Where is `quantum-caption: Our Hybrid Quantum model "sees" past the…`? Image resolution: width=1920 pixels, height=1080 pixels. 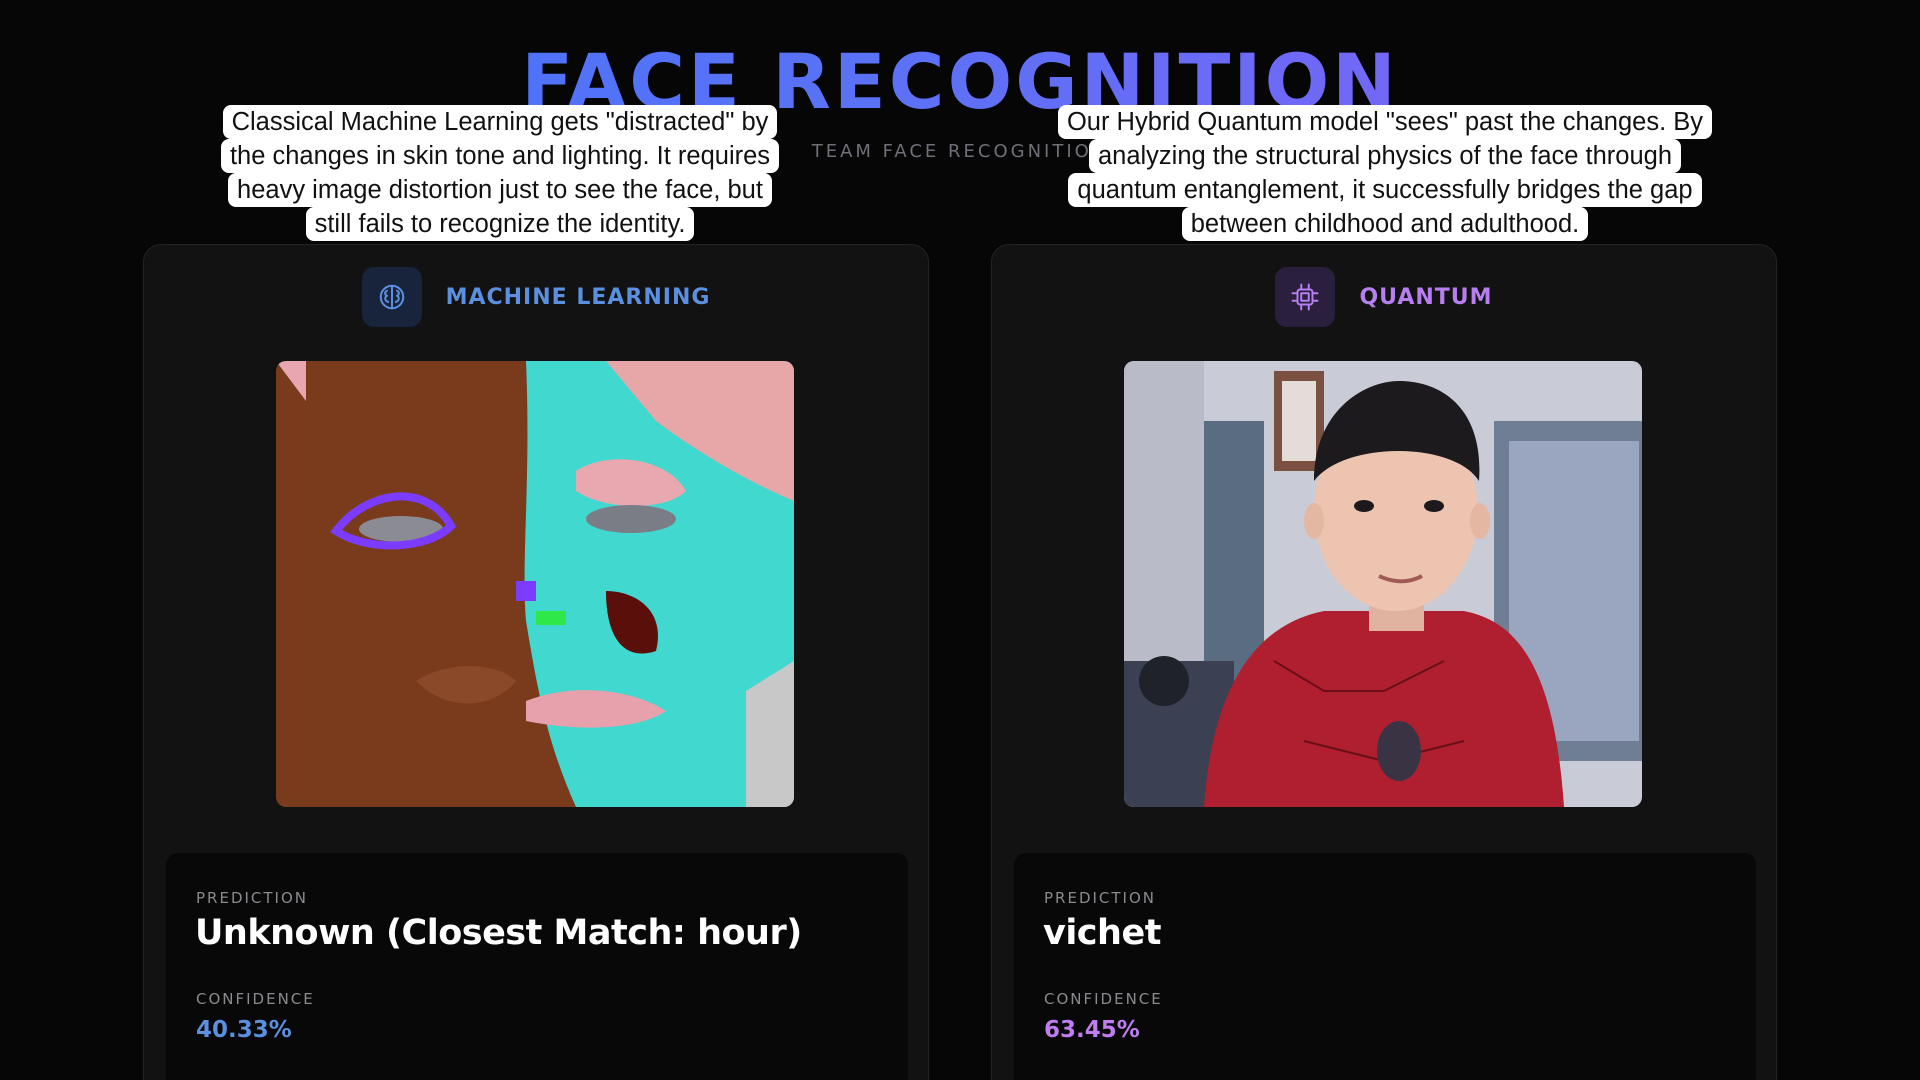 quantum-caption: Our Hybrid Quantum model "sees" past the… is located at coordinates (1385, 173).